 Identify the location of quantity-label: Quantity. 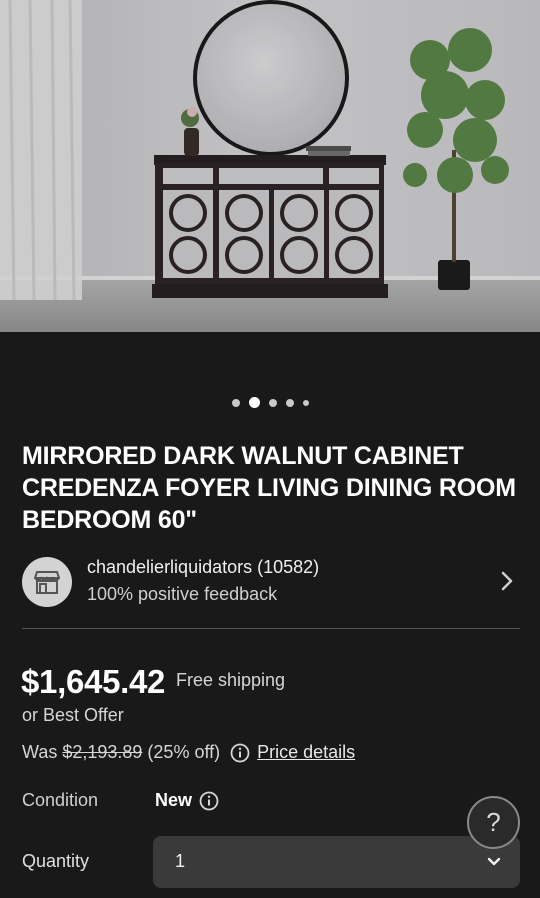
(56, 861).